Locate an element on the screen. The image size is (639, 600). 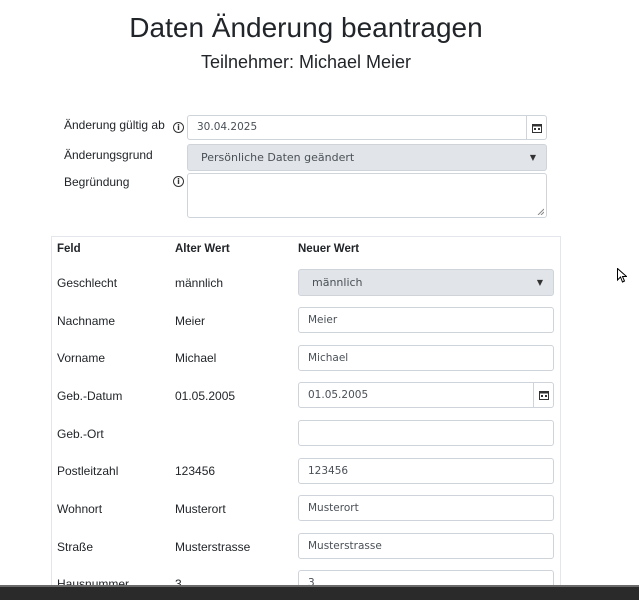
postal-code-value: 123456 is located at coordinates (328, 471).